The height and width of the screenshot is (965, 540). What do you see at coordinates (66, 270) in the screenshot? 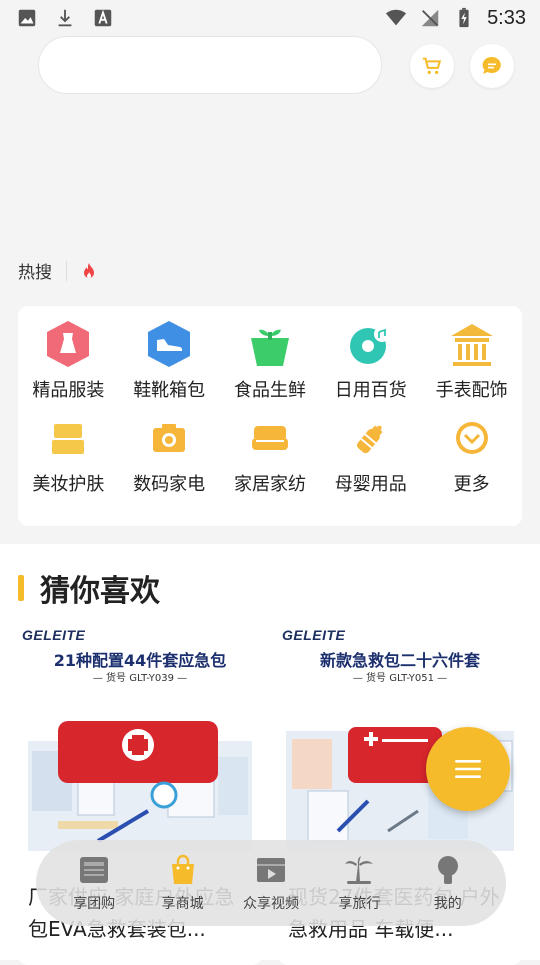
I see `divider` at bounding box center [66, 270].